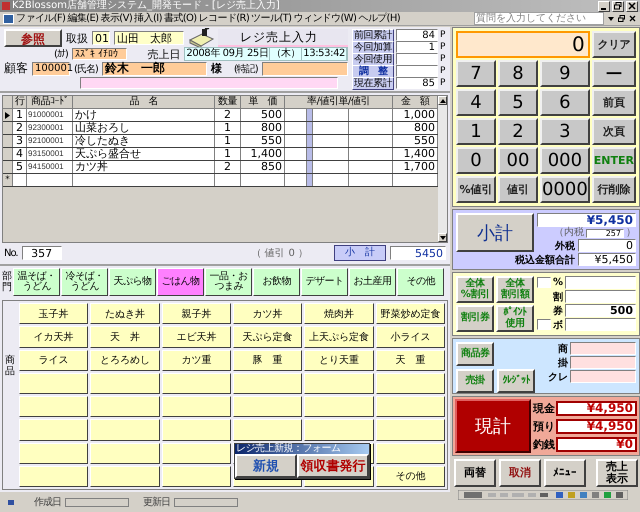 This screenshot has height=512, width=640. I want to click on points-label: 現在累計, so click(373, 83).